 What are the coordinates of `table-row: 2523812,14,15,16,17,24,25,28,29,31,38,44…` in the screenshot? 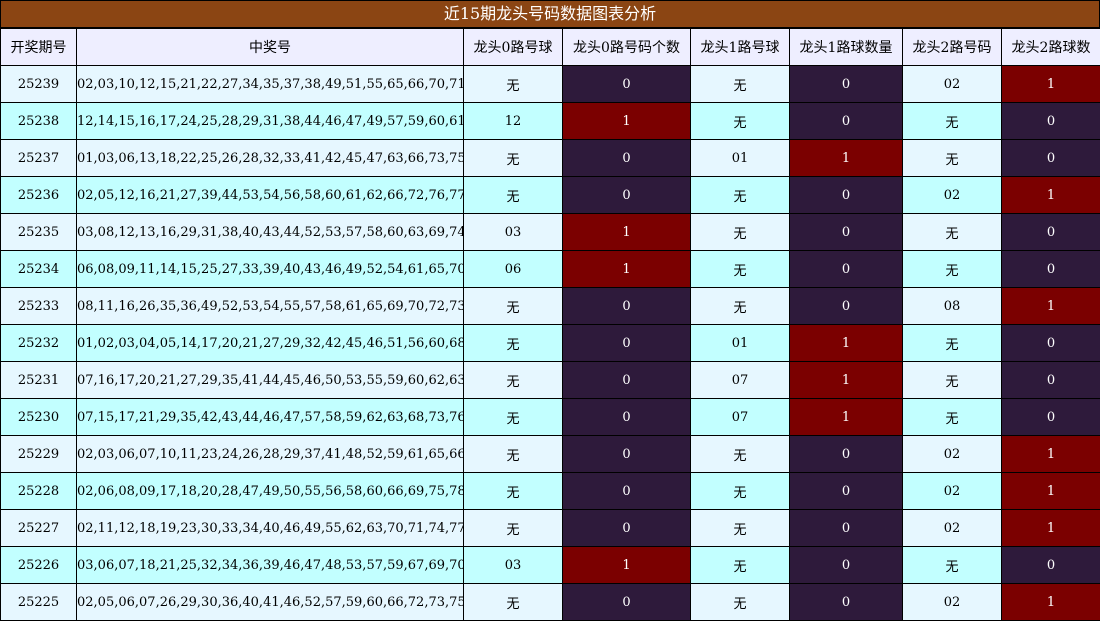 It's located at (550, 121).